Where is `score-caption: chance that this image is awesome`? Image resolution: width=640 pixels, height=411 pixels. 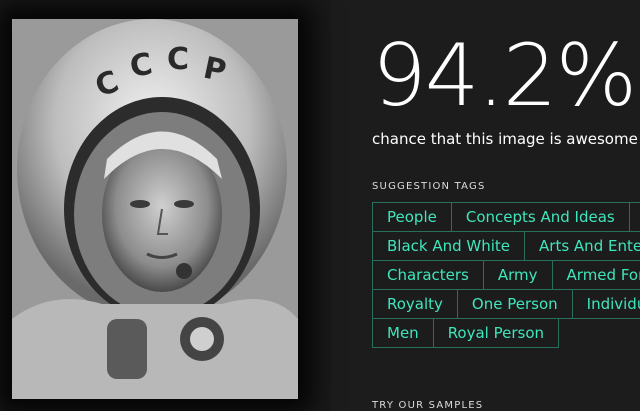 score-caption: chance that this image is awesome is located at coordinates (505, 139).